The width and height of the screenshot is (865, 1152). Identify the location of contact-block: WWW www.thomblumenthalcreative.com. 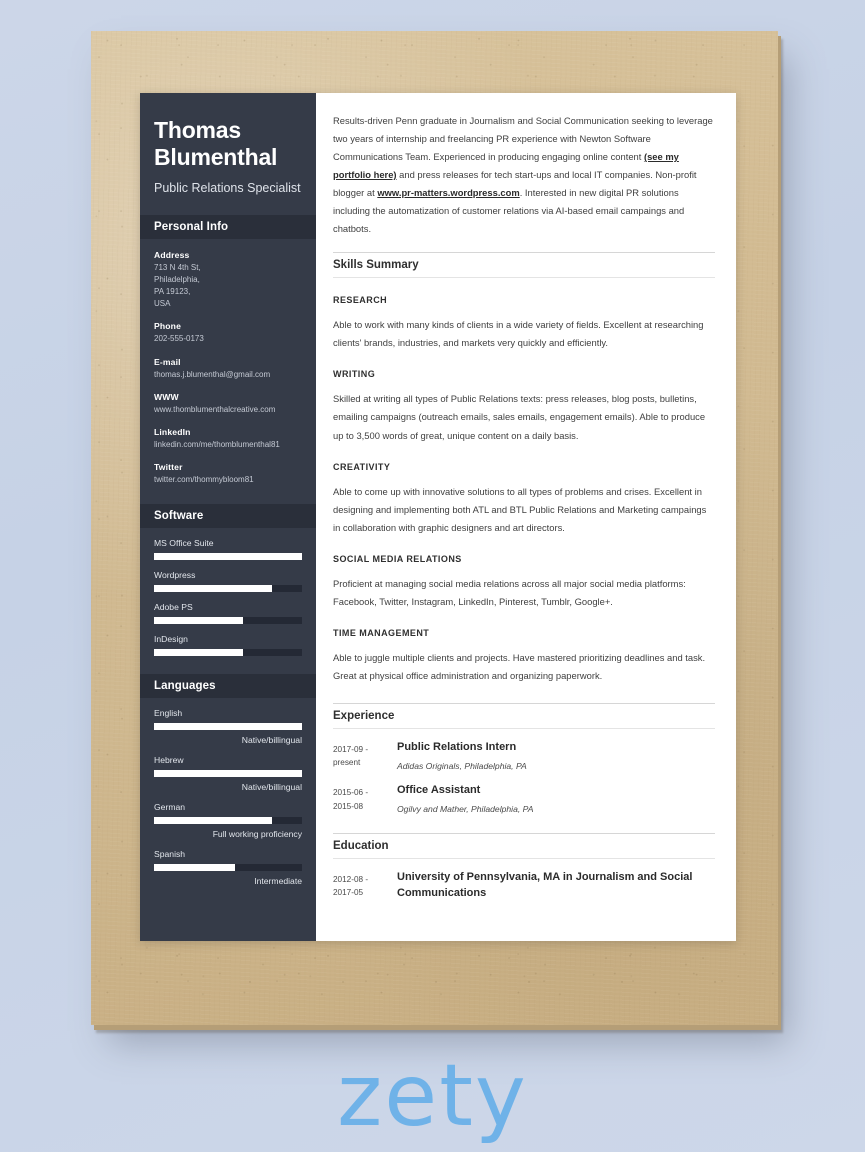
(228, 404).